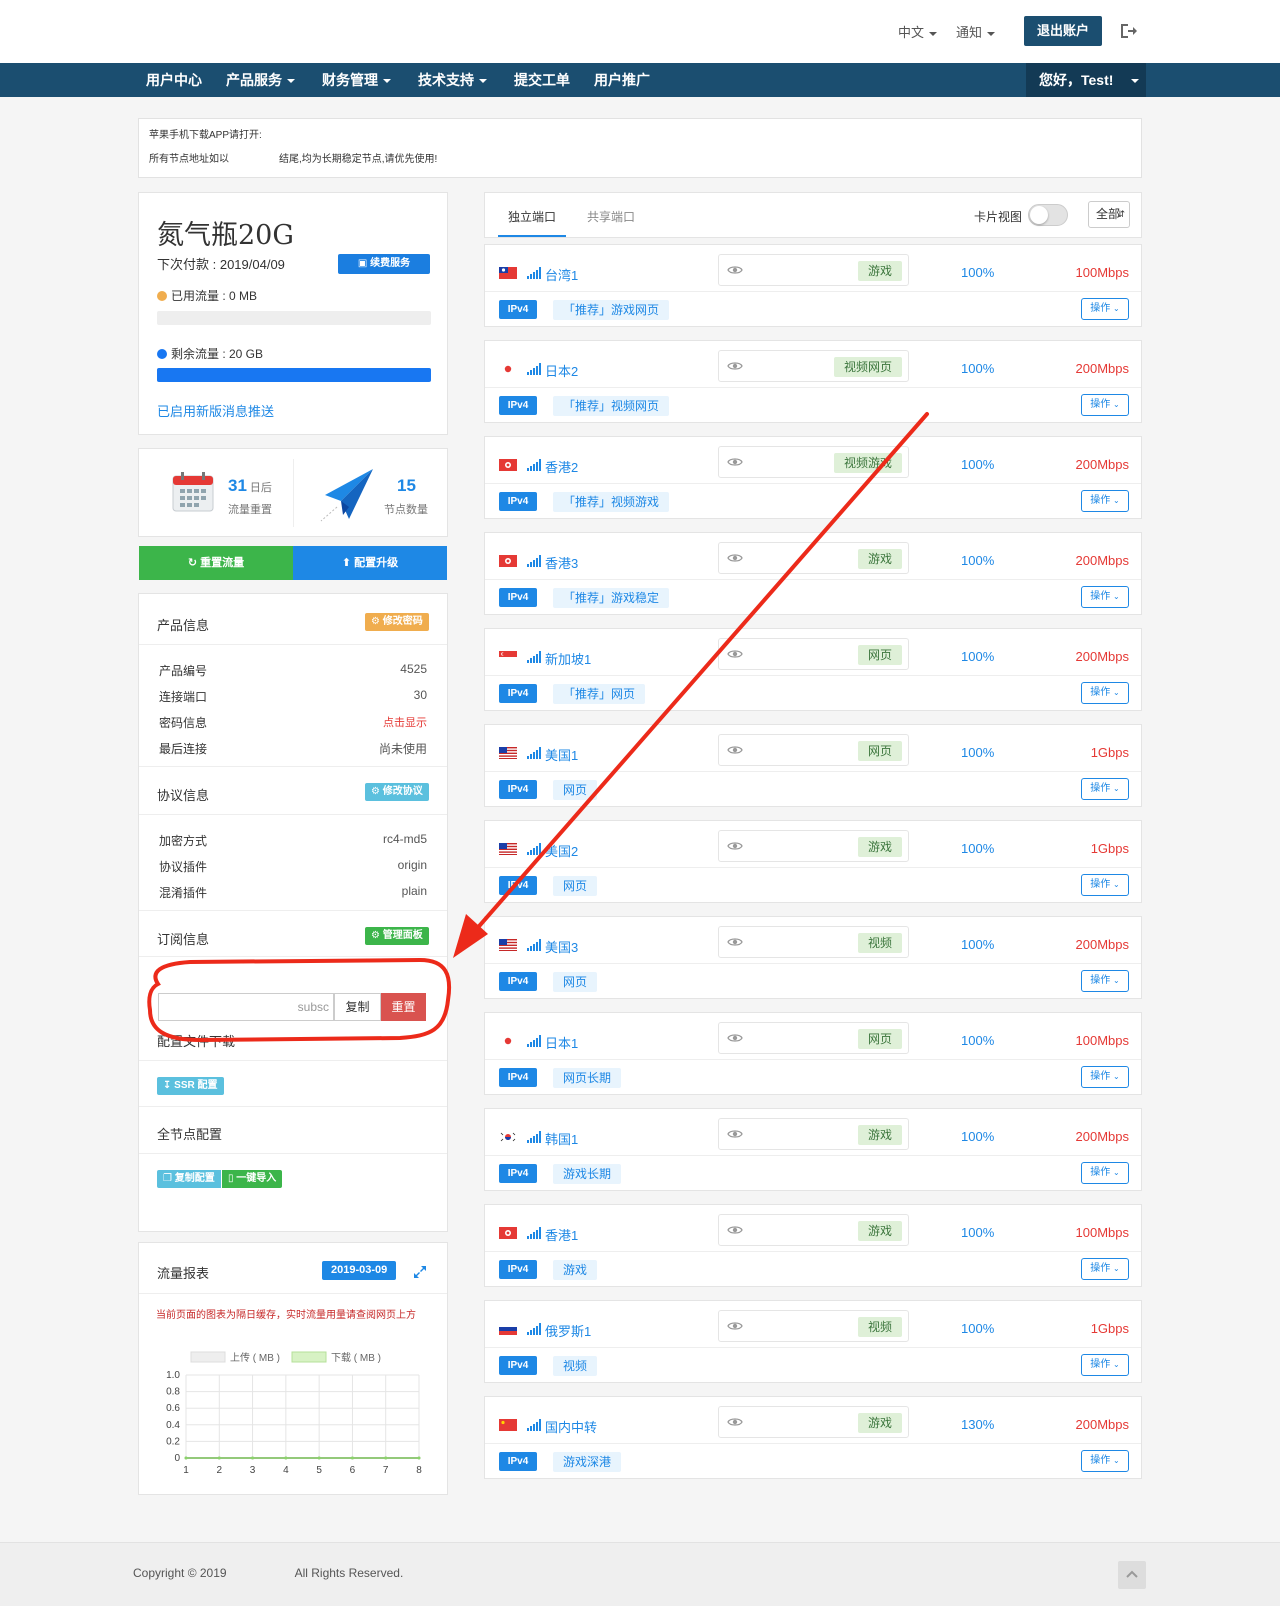 The height and width of the screenshot is (1606, 1280). I want to click on copy-subscription-button: 复制, so click(357, 1007).